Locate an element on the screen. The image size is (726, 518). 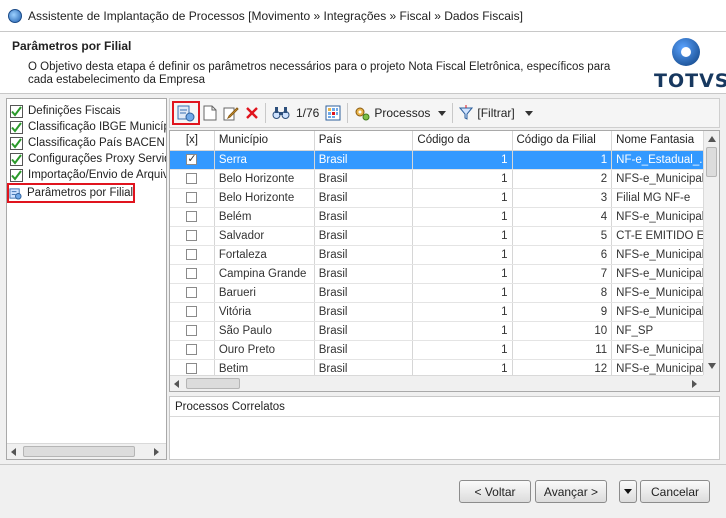
filter-icon is located at coordinates (466, 112).